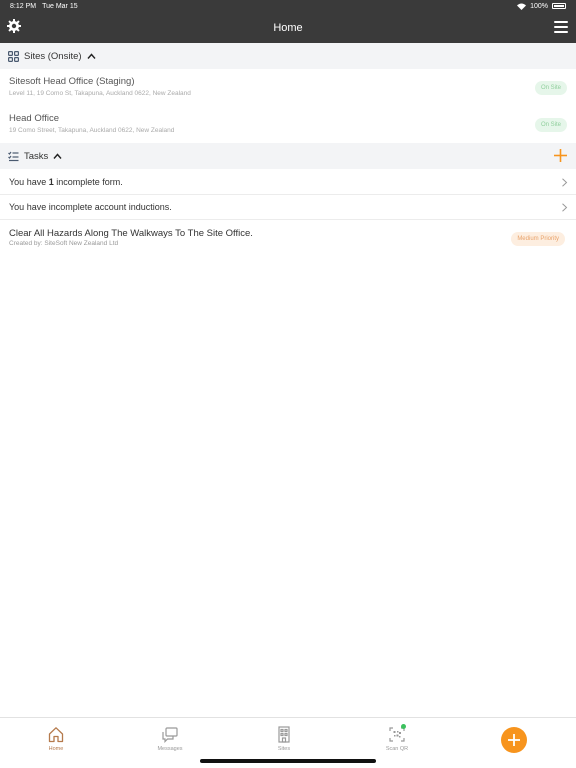  Describe the element at coordinates (88, 182) in the screenshot. I see `forms-suffix: incomplete form.` at that location.